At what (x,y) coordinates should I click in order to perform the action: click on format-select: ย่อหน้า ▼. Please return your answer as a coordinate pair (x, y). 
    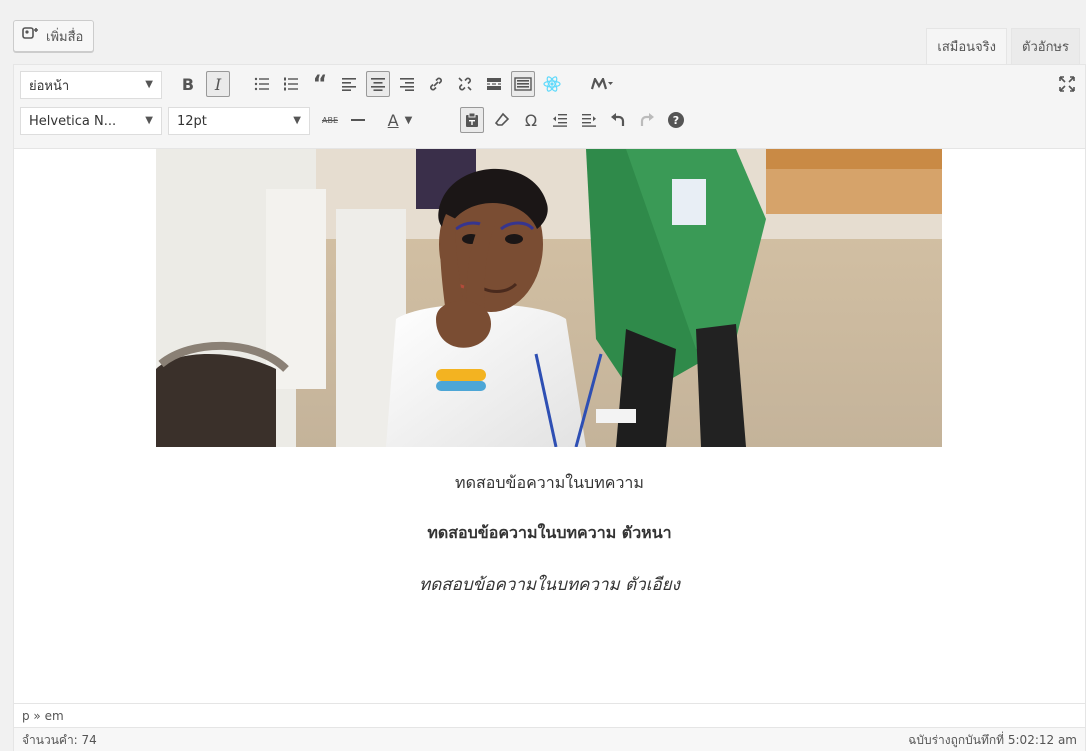
    Looking at the image, I should click on (91, 85).